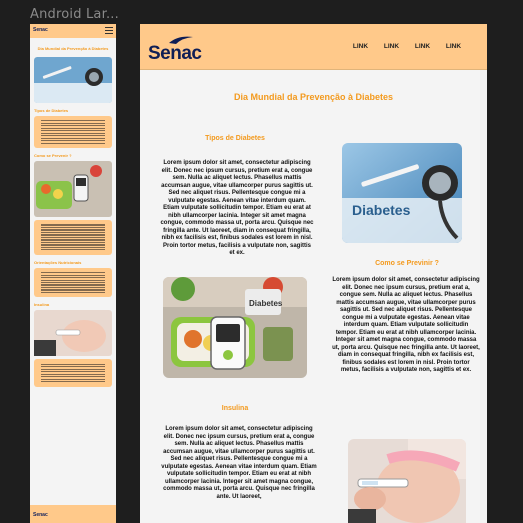 This screenshot has width=523, height=523. Describe the element at coordinates (58, 262) in the screenshot. I see `mobile-section-heading: Orientações Nutricionais` at that location.